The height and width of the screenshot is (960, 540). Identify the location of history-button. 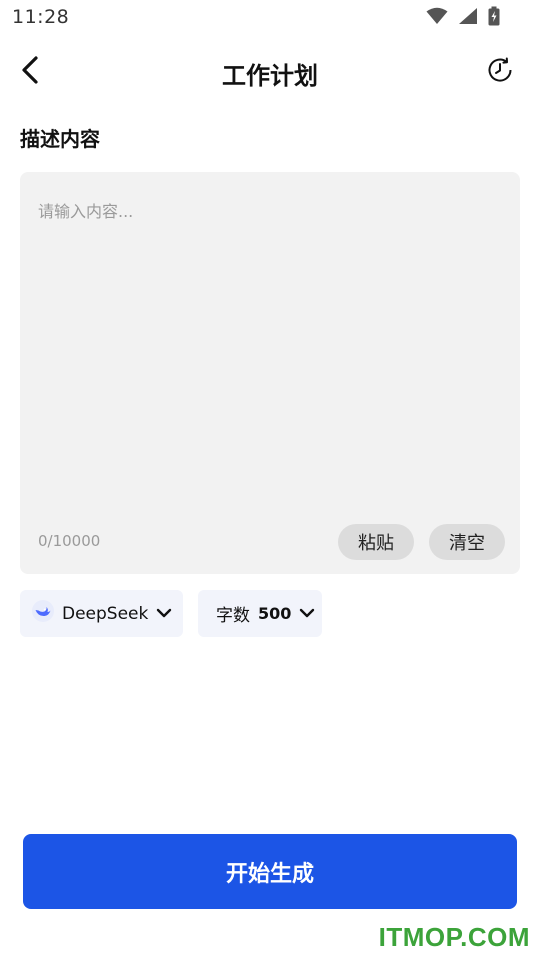
(500, 70).